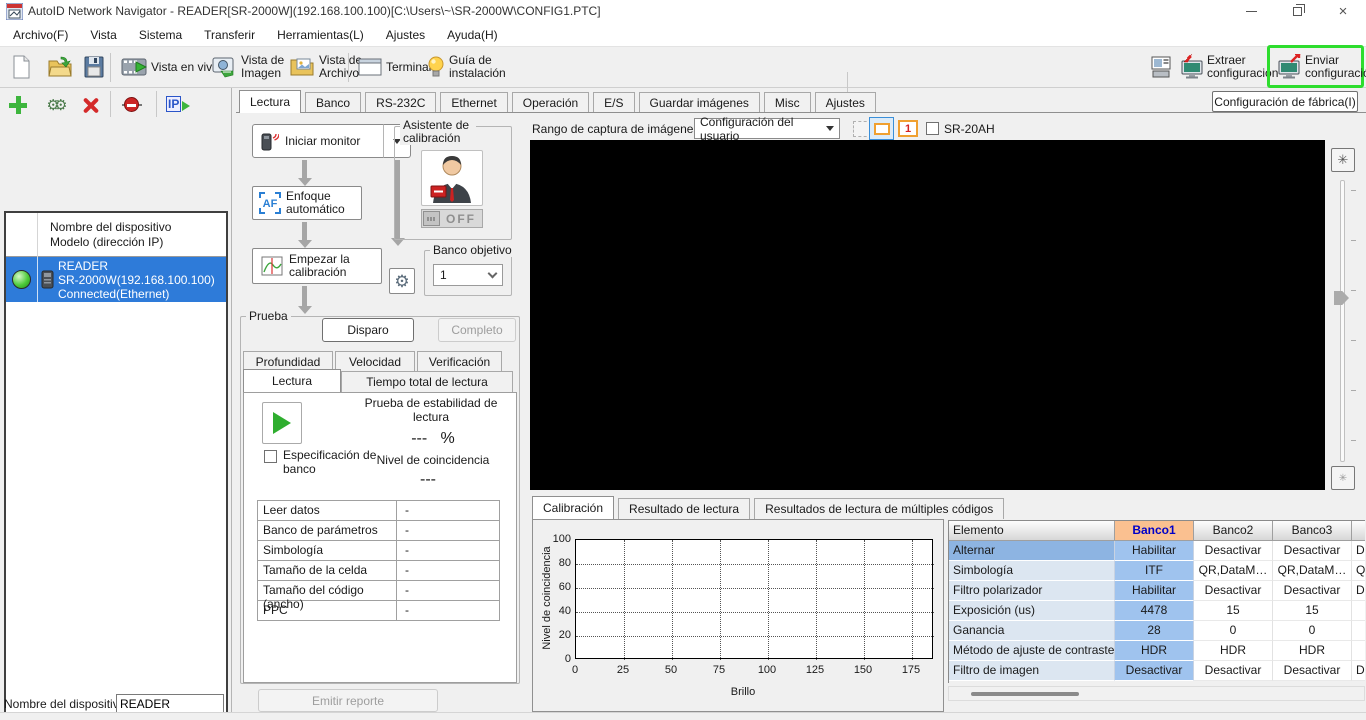  I want to click on complete-button: Completo, so click(477, 330).